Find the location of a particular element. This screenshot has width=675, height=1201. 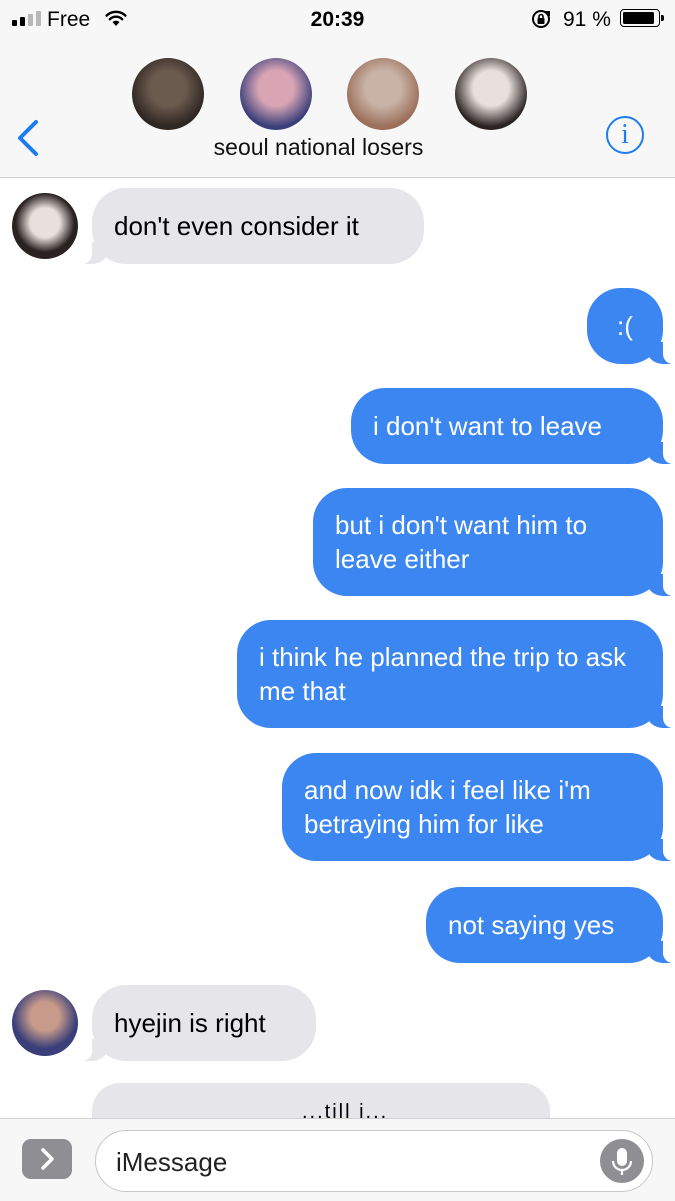

rotation-lock-icon is located at coordinates (541, 19).